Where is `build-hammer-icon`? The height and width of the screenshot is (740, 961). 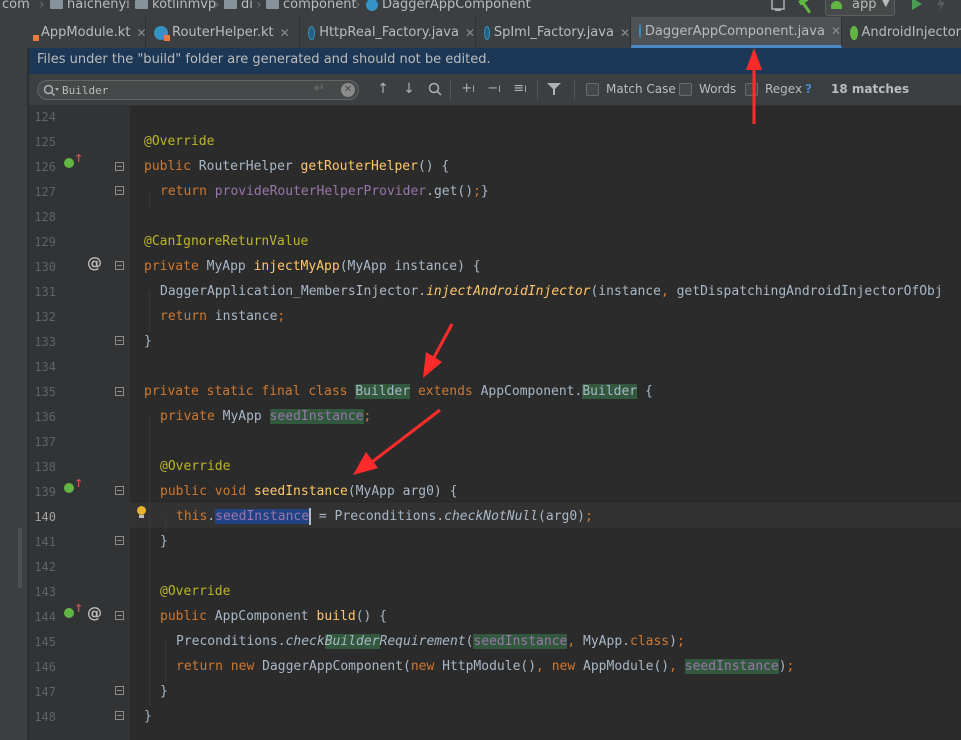
build-hammer-icon is located at coordinates (805, 7).